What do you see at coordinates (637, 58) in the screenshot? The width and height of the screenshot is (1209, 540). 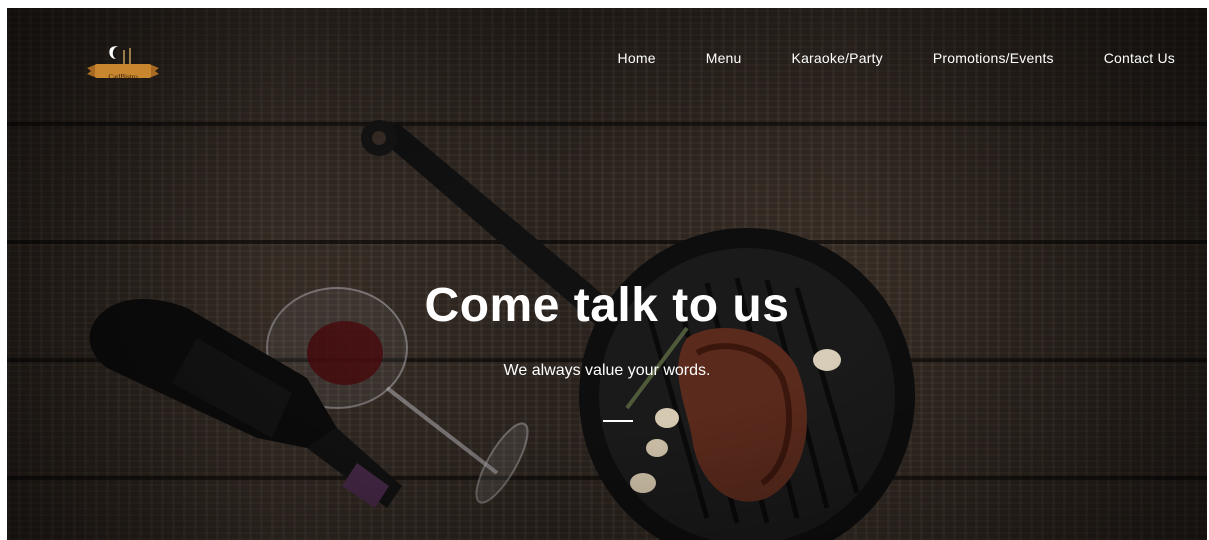 I see `nav-home: Home` at bounding box center [637, 58].